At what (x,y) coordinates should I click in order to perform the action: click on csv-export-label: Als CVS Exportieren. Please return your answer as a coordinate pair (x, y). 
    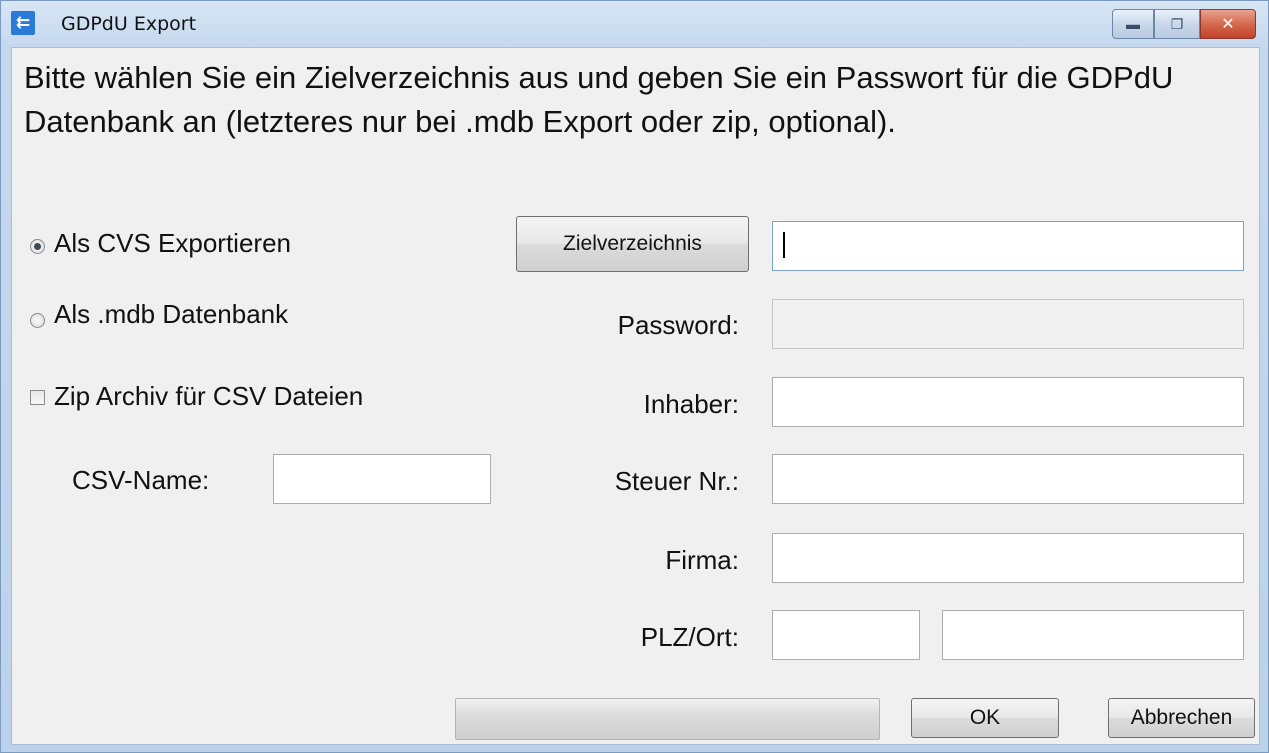
    Looking at the image, I should click on (172, 243).